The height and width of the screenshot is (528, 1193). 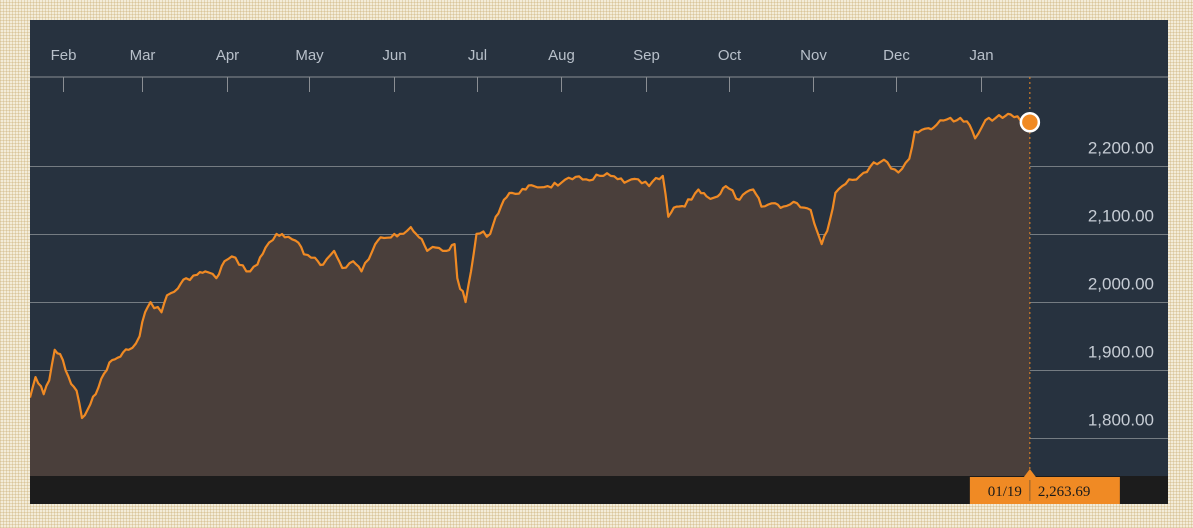 I want to click on y-tick-label: 1,900.00, so click(x=1121, y=352).